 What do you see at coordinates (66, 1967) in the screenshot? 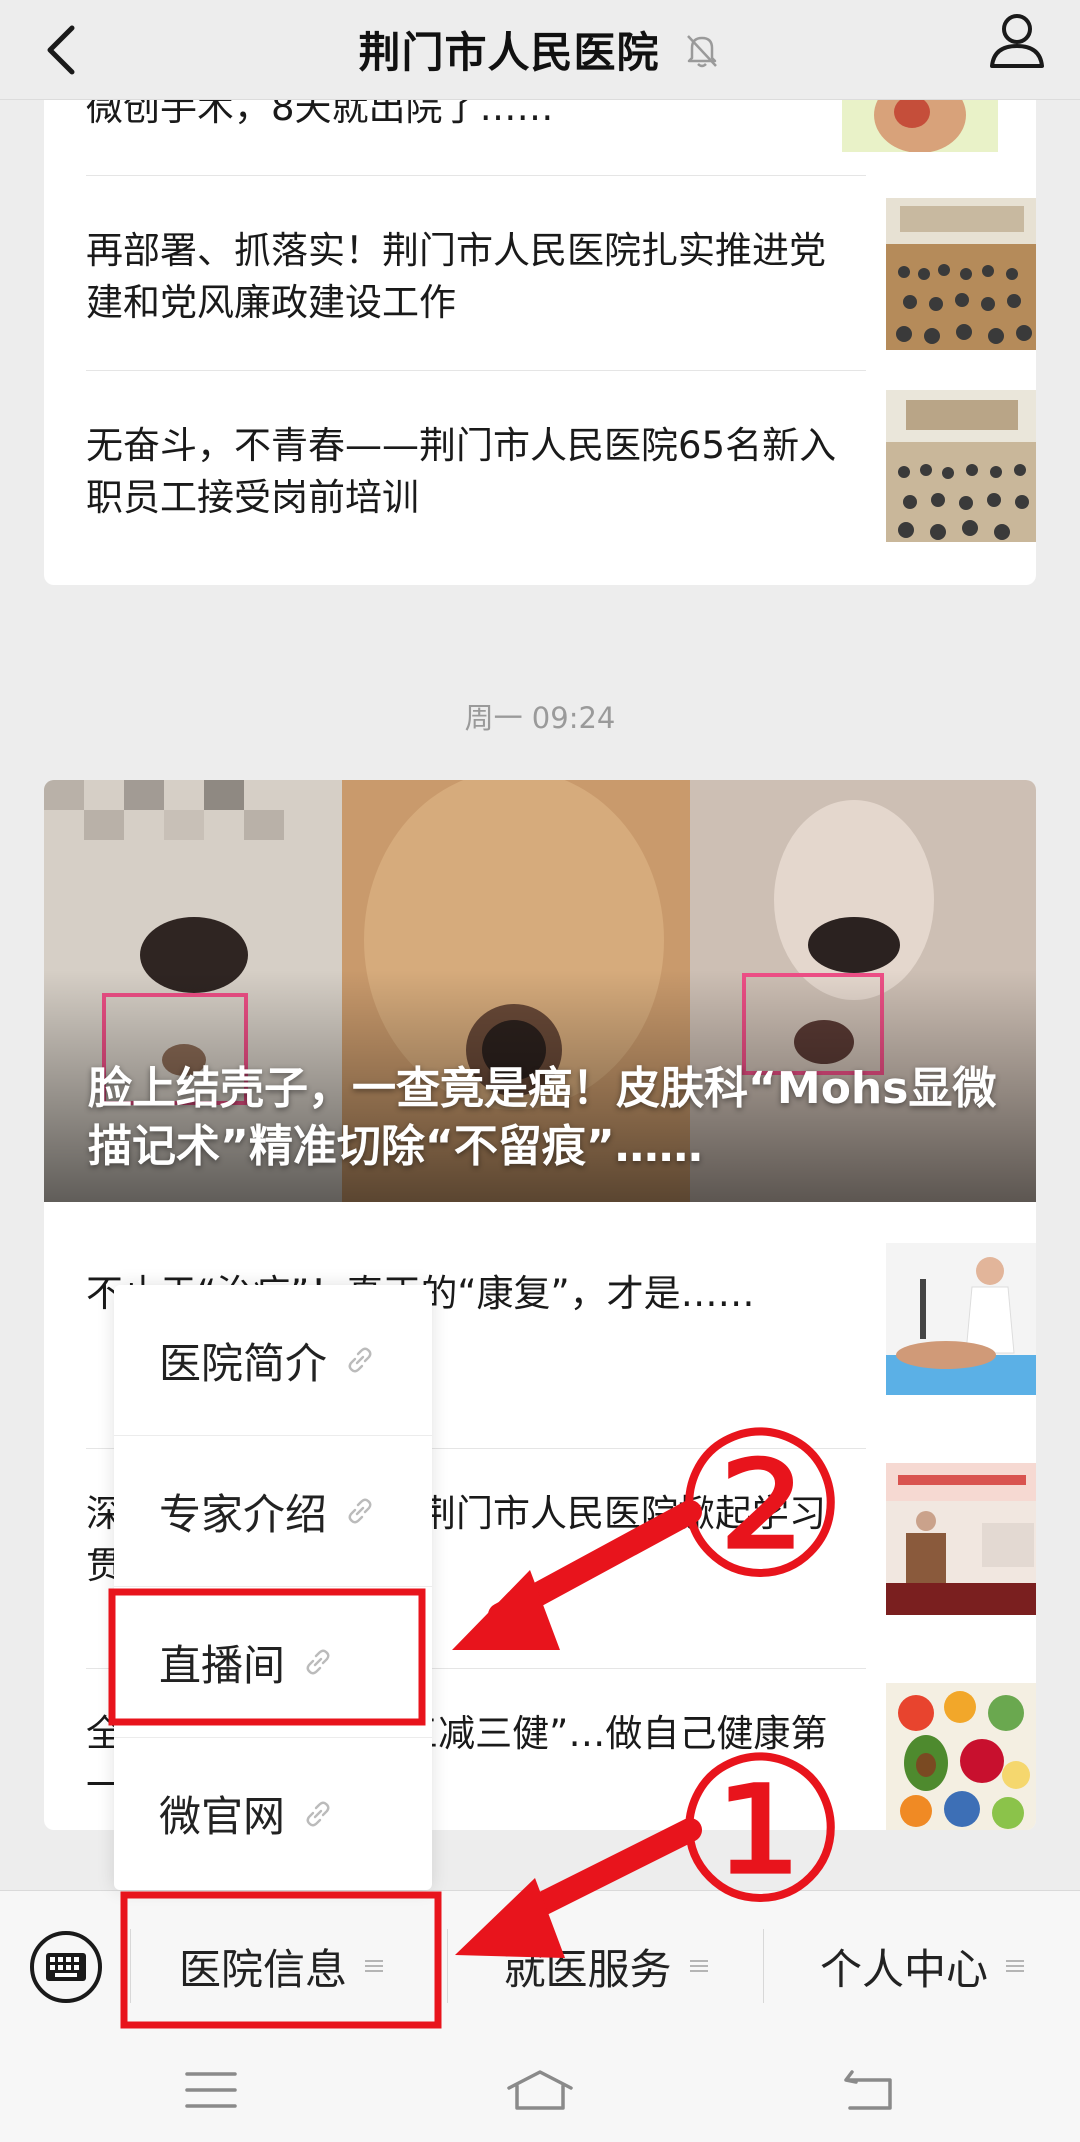
I see `keyboard-icon` at bounding box center [66, 1967].